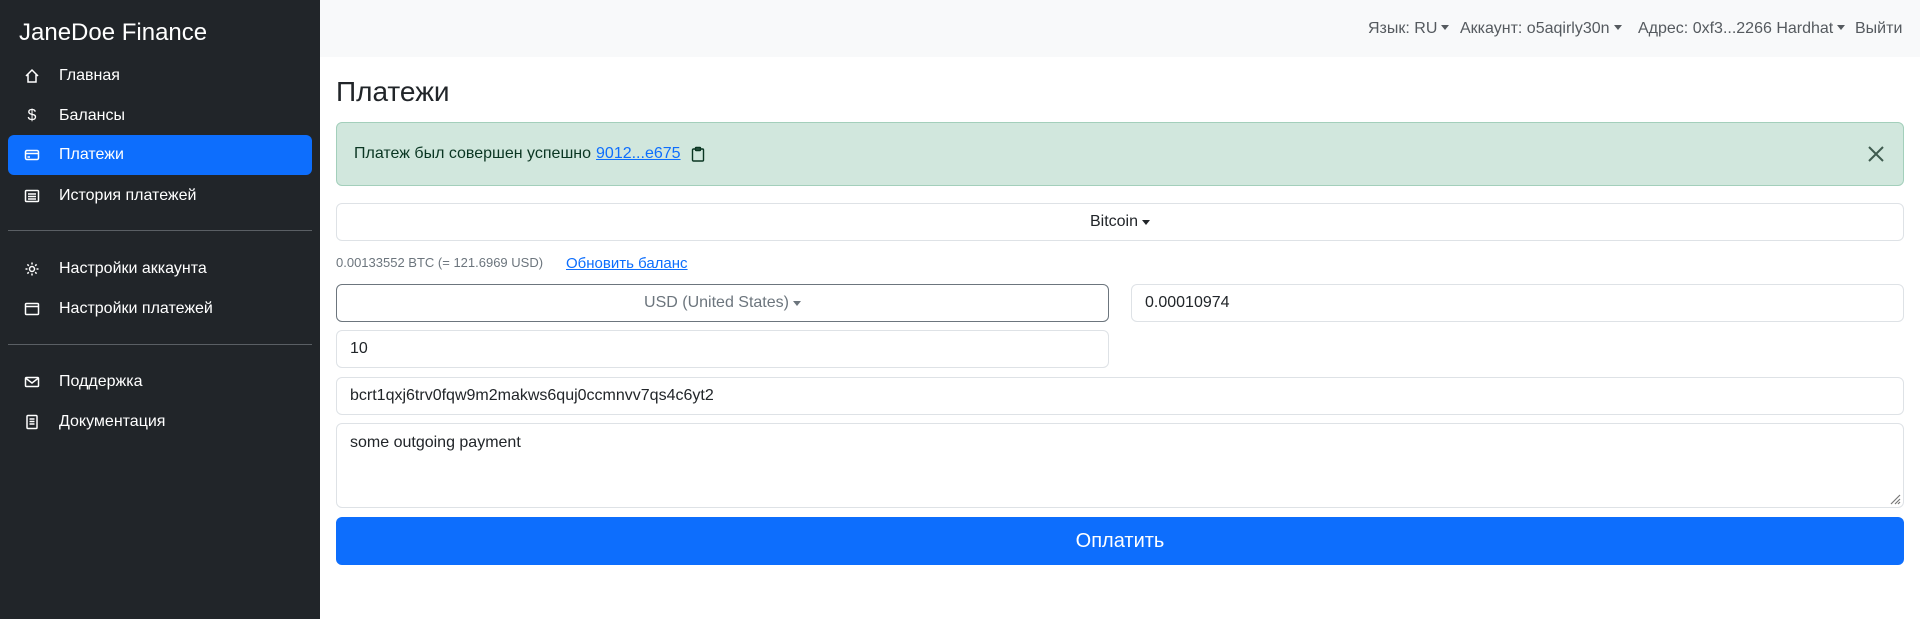 The image size is (1920, 619). Describe the element at coordinates (160, 382) in the screenshot. I see `sidebar-item-support: Поддержка` at that location.